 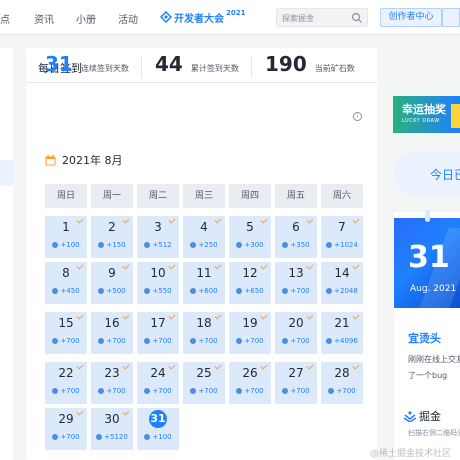 What do you see at coordinates (250, 196) in the screenshot?
I see `weekday-header: 周四` at bounding box center [250, 196].